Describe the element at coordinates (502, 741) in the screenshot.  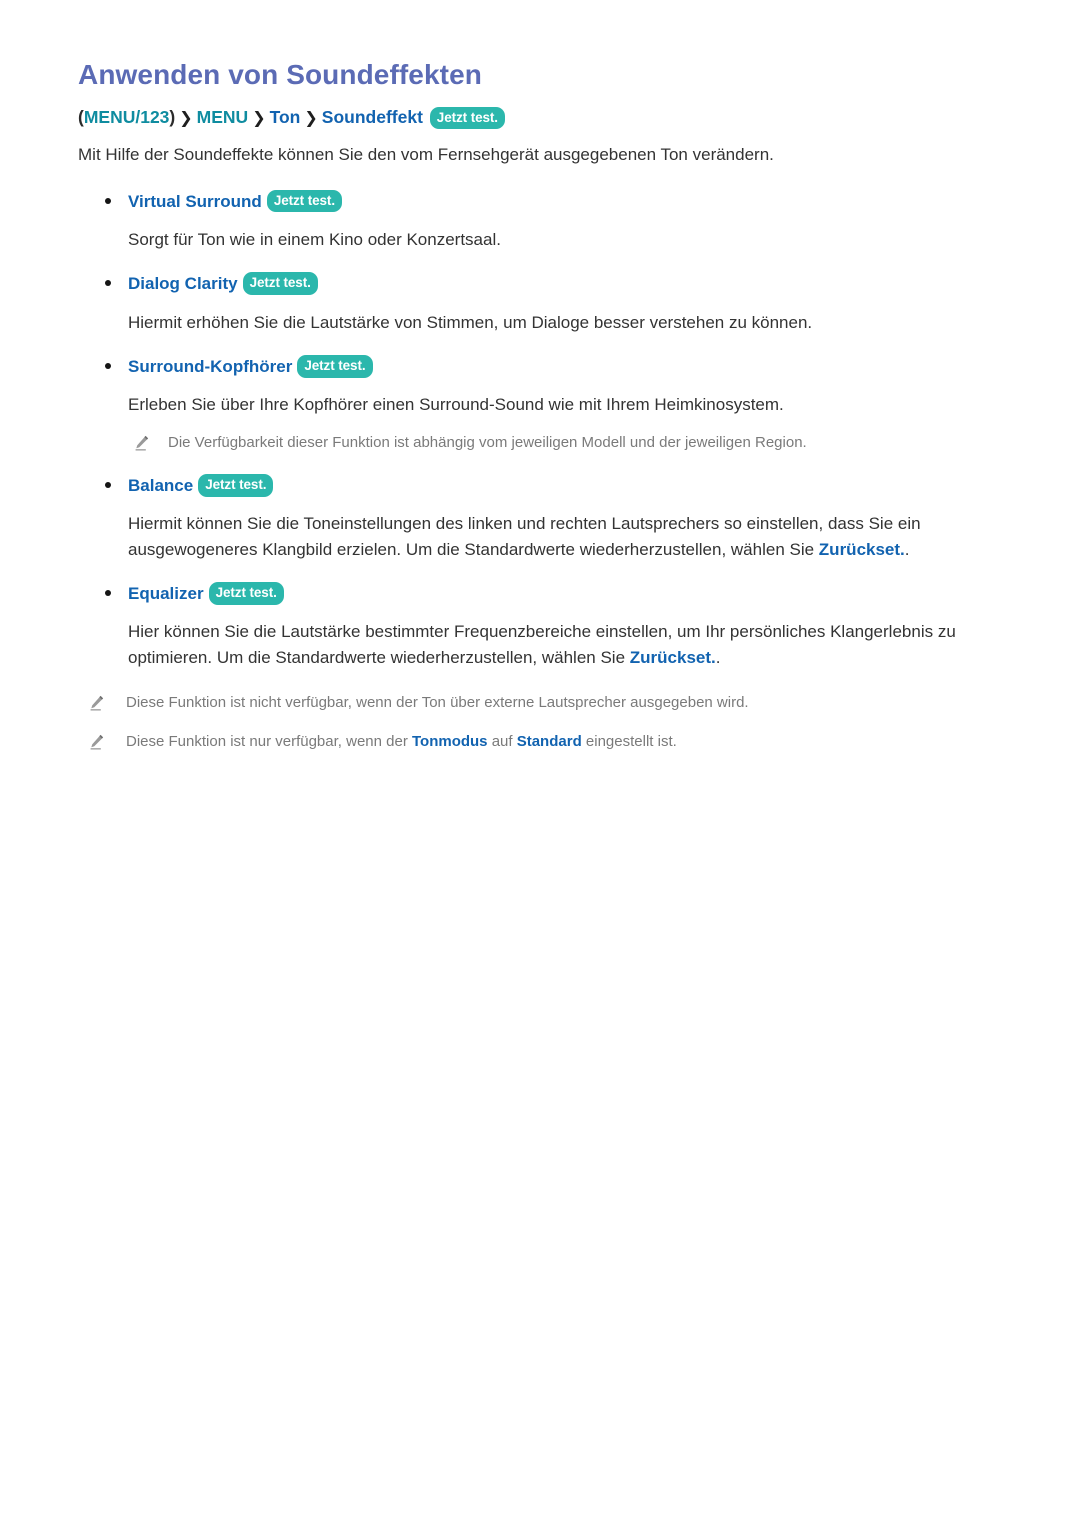
I see `note-text-mid: auf` at that location.